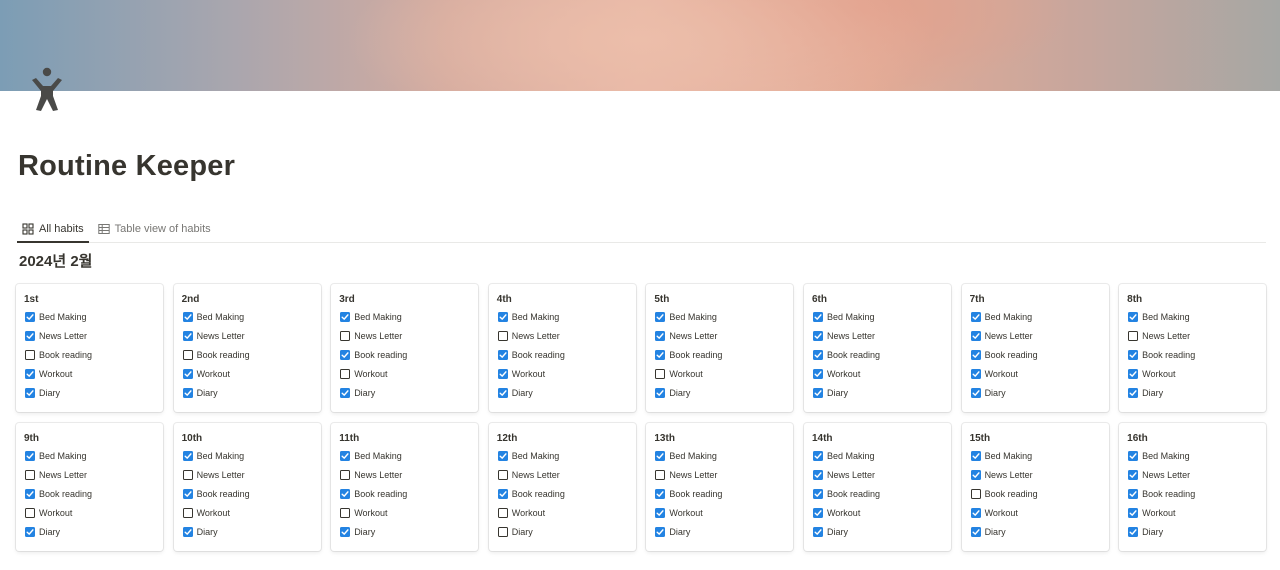  Describe the element at coordinates (53, 229) in the screenshot. I see `tab-all-habits: All habits` at that location.